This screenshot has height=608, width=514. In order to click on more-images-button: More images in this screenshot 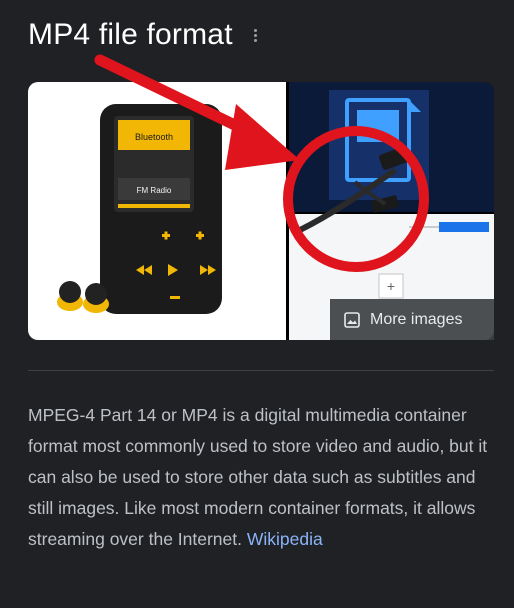, I will do `click(412, 319)`.